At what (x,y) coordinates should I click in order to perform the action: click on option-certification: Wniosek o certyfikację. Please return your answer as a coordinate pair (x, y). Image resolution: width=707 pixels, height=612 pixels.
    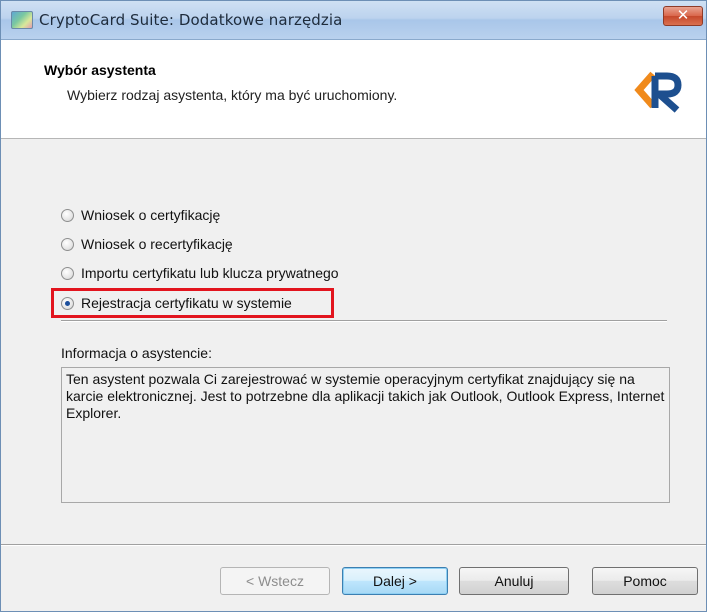
    Looking at the image, I should click on (140, 215).